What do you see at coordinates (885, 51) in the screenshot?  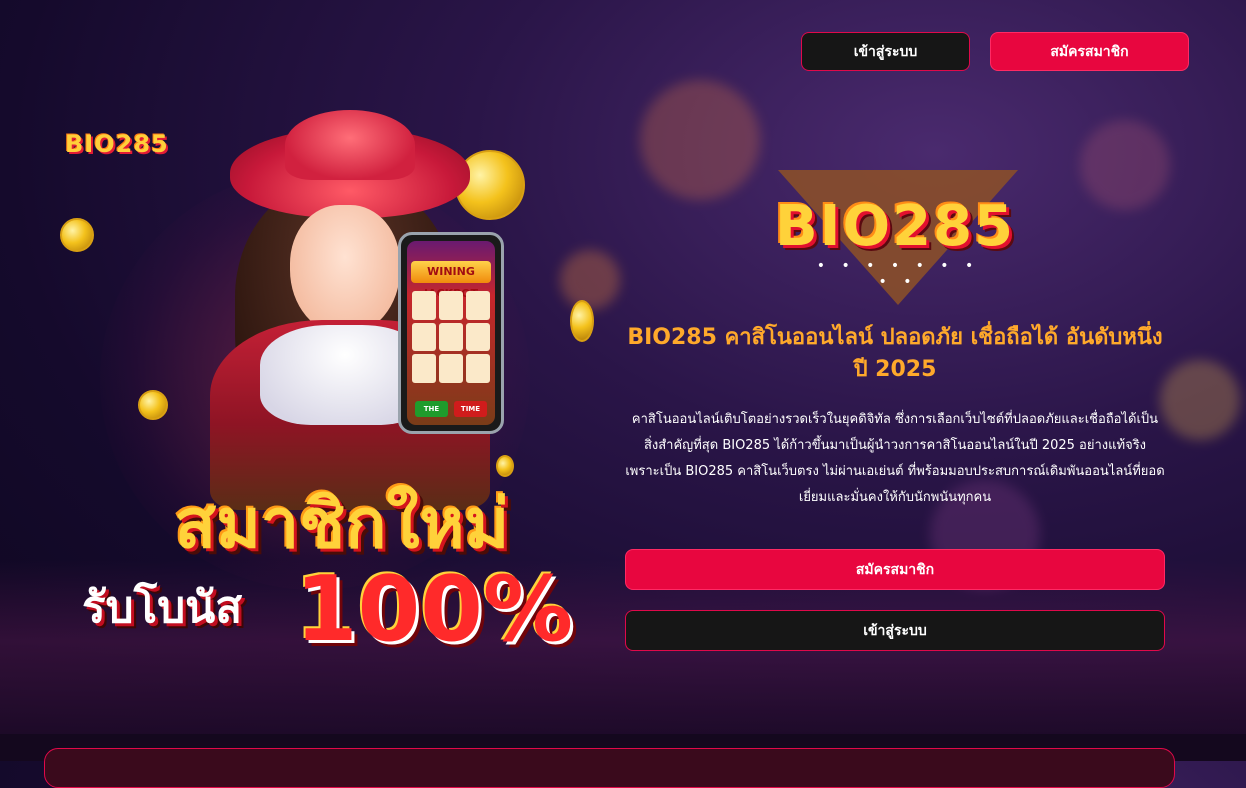 I see `login-button: เข้าสู่ระบบ` at bounding box center [885, 51].